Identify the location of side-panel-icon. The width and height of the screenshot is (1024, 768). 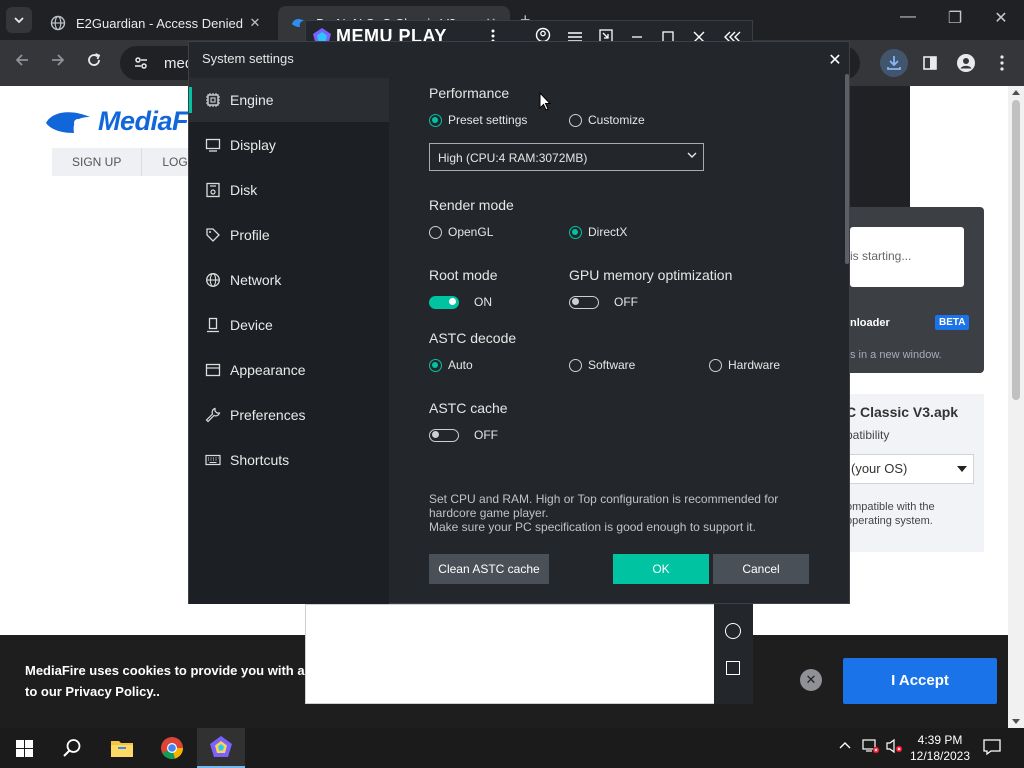
(930, 63).